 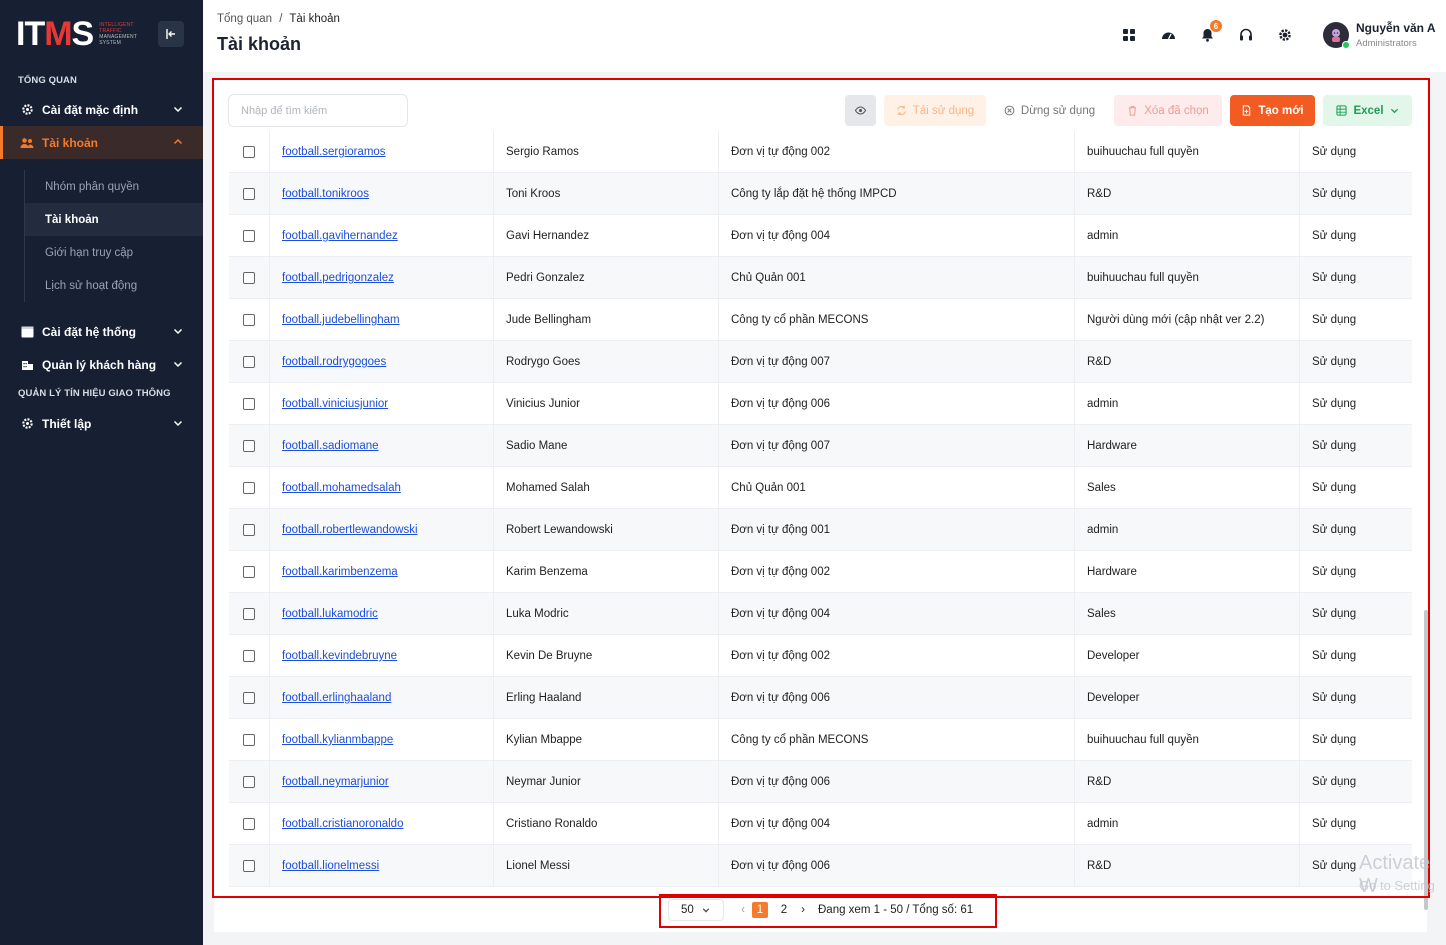 What do you see at coordinates (760, 910) in the screenshot?
I see `page-1: 1` at bounding box center [760, 910].